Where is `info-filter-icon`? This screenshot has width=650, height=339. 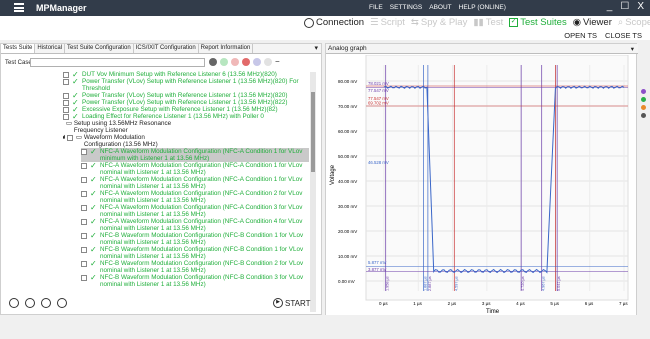
info-filter-icon is located at coordinates (268, 62).